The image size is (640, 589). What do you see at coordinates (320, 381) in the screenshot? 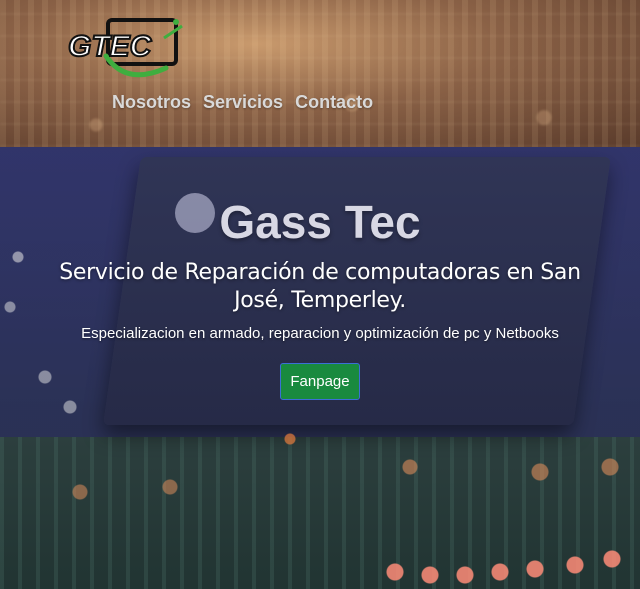
I see `fanpage-button: Fanpage` at bounding box center [320, 381].